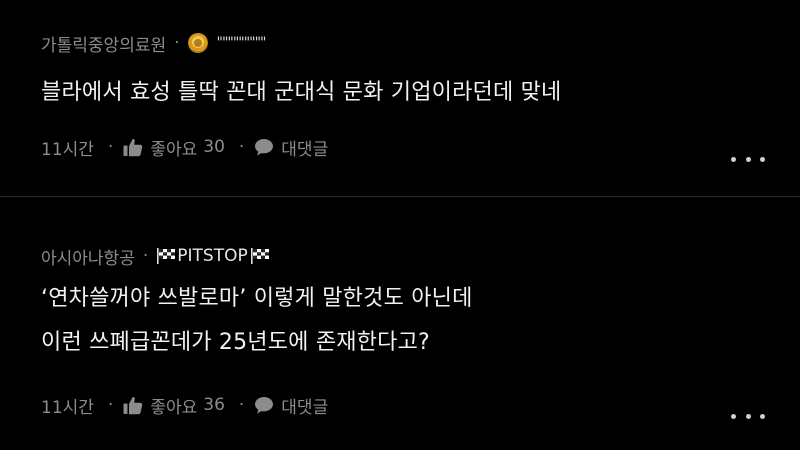 This screenshot has height=450, width=800. What do you see at coordinates (214, 405) in the screenshot?
I see `like-count: 36` at bounding box center [214, 405].